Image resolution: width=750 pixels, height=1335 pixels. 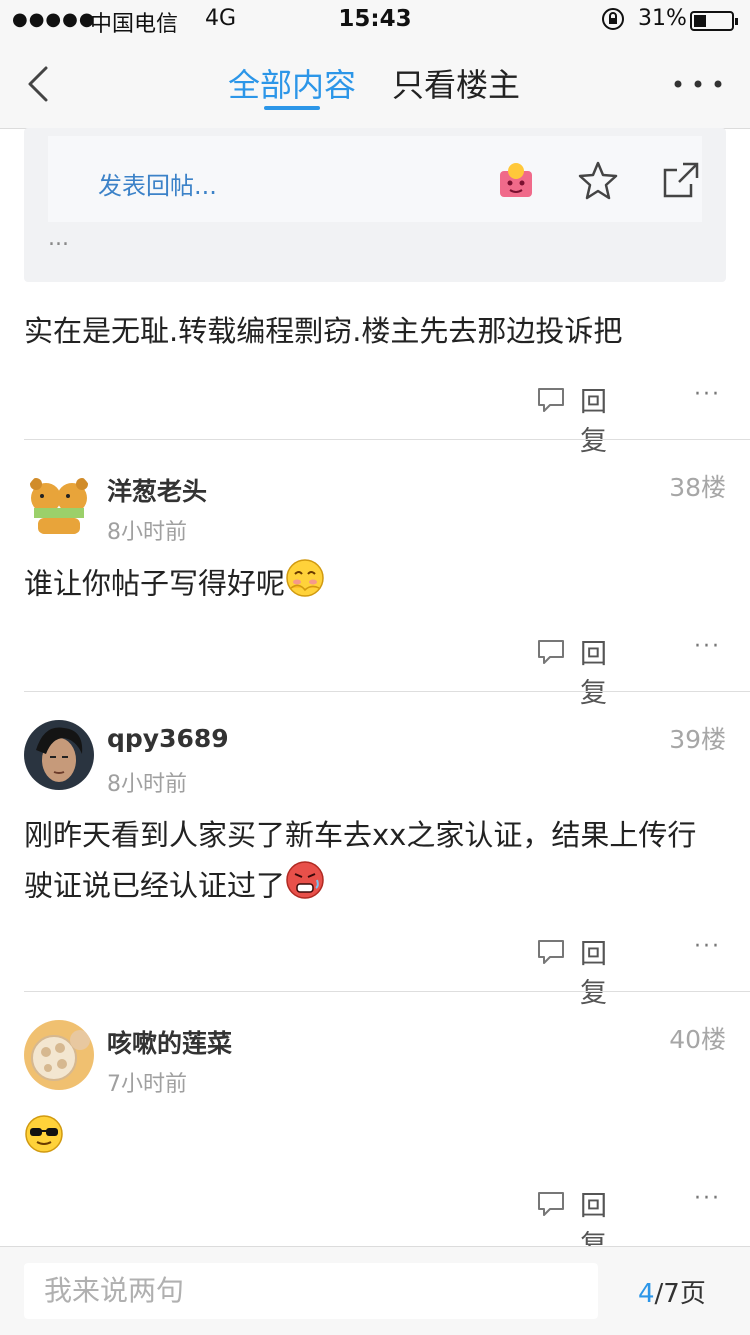 What do you see at coordinates (292, 108) in the screenshot?
I see `active-tab-indicator` at bounding box center [292, 108].